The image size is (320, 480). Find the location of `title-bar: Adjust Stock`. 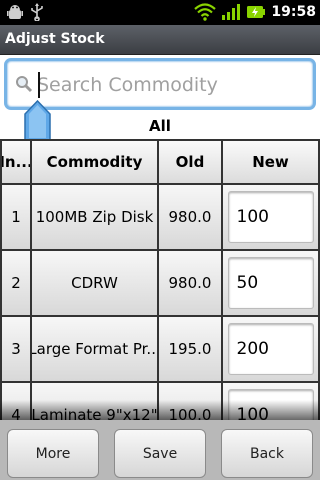

title-bar: Adjust Stock is located at coordinates (160, 40).